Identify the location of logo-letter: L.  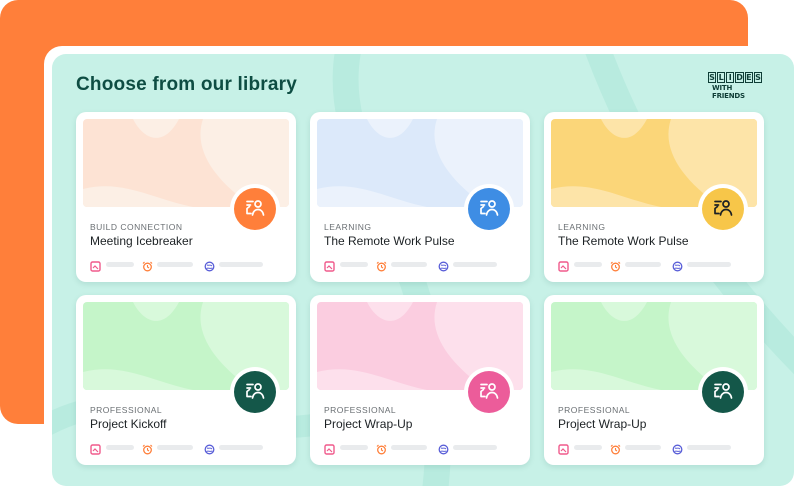
(721, 77).